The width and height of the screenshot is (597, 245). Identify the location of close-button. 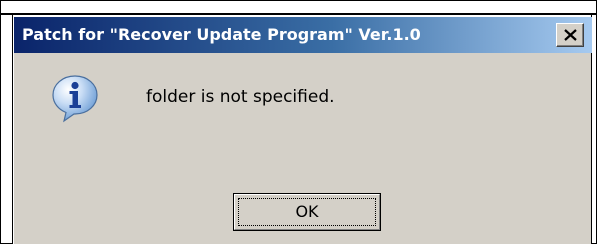
(570, 35).